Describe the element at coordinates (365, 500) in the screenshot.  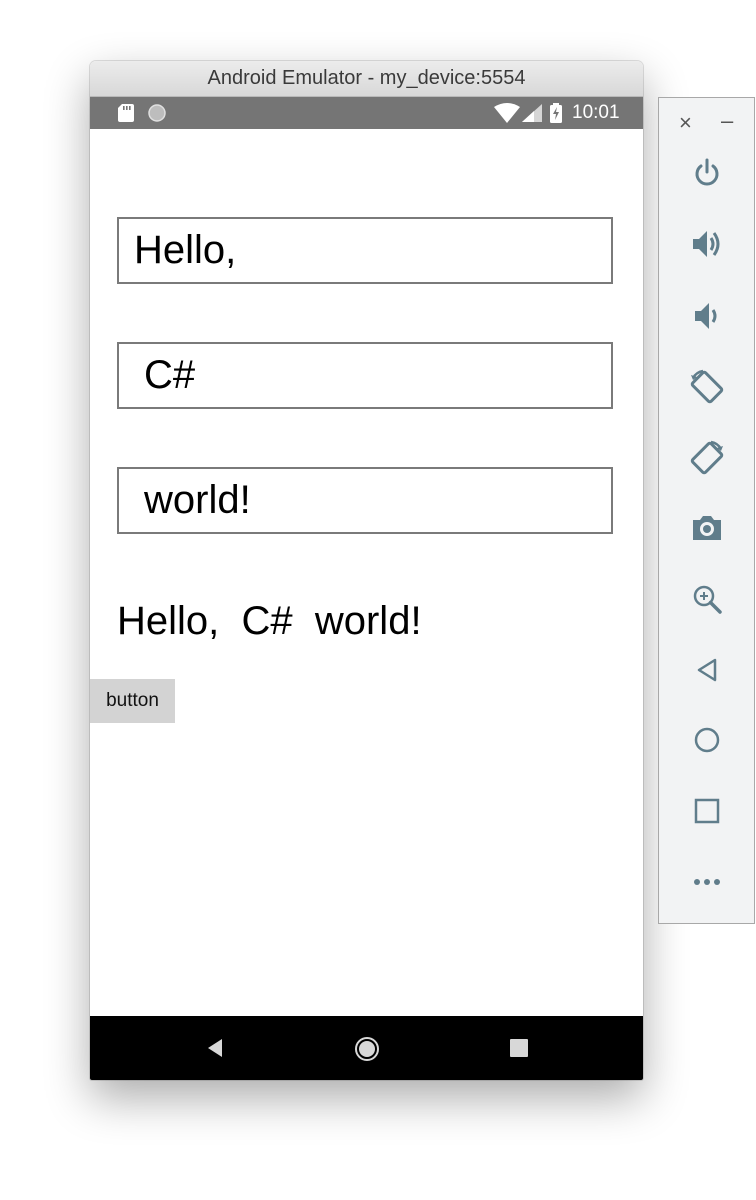
I see `entry-field-3: world!` at that location.